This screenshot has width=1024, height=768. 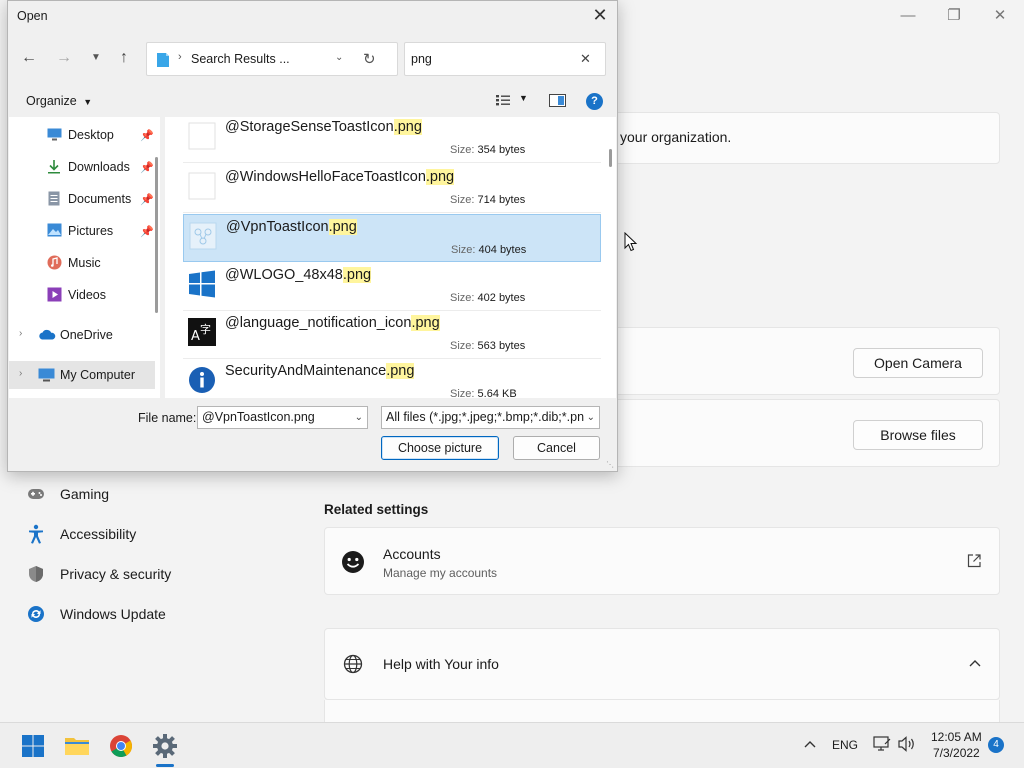 I want to click on clock-time: 12:05 AM, so click(x=956, y=737).